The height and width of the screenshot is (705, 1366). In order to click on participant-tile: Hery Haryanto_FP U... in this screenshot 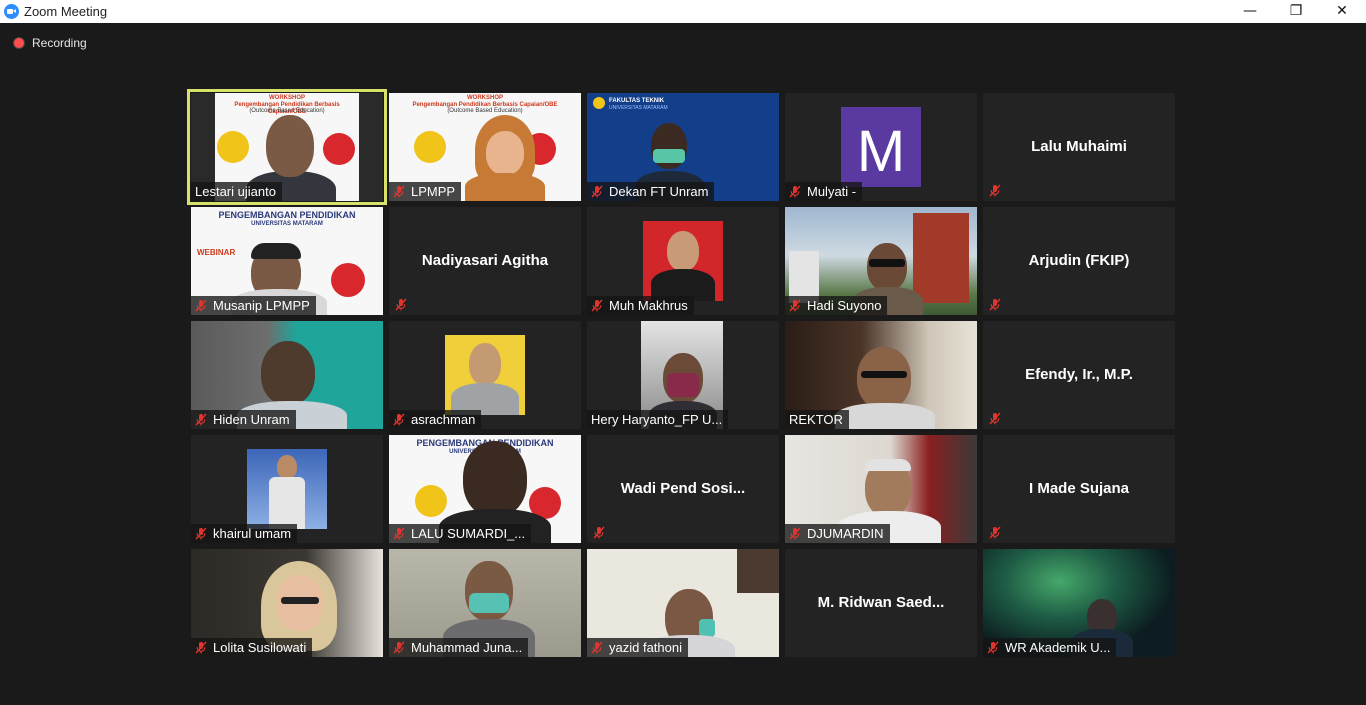, I will do `click(683, 375)`.